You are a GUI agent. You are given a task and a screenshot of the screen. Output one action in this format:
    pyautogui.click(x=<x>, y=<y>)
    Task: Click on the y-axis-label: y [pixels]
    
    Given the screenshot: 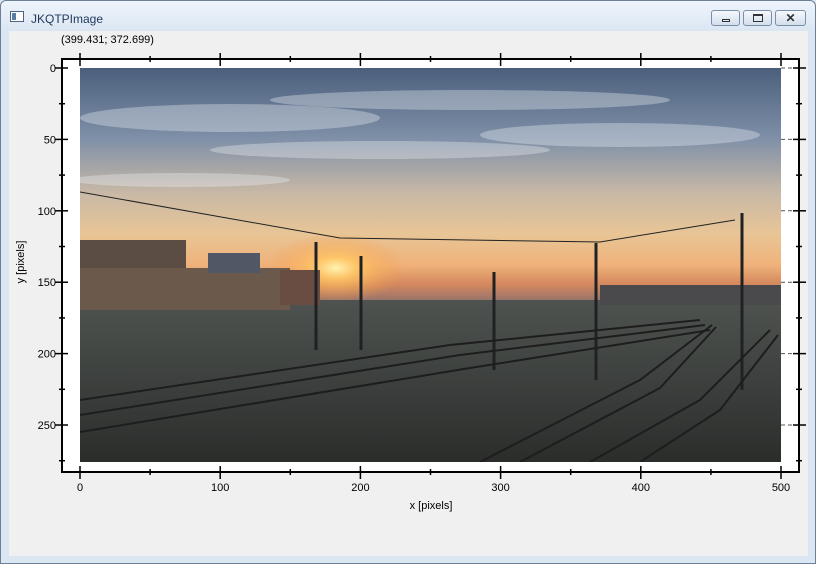 What is the action you would take?
    pyautogui.click(x=21, y=262)
    